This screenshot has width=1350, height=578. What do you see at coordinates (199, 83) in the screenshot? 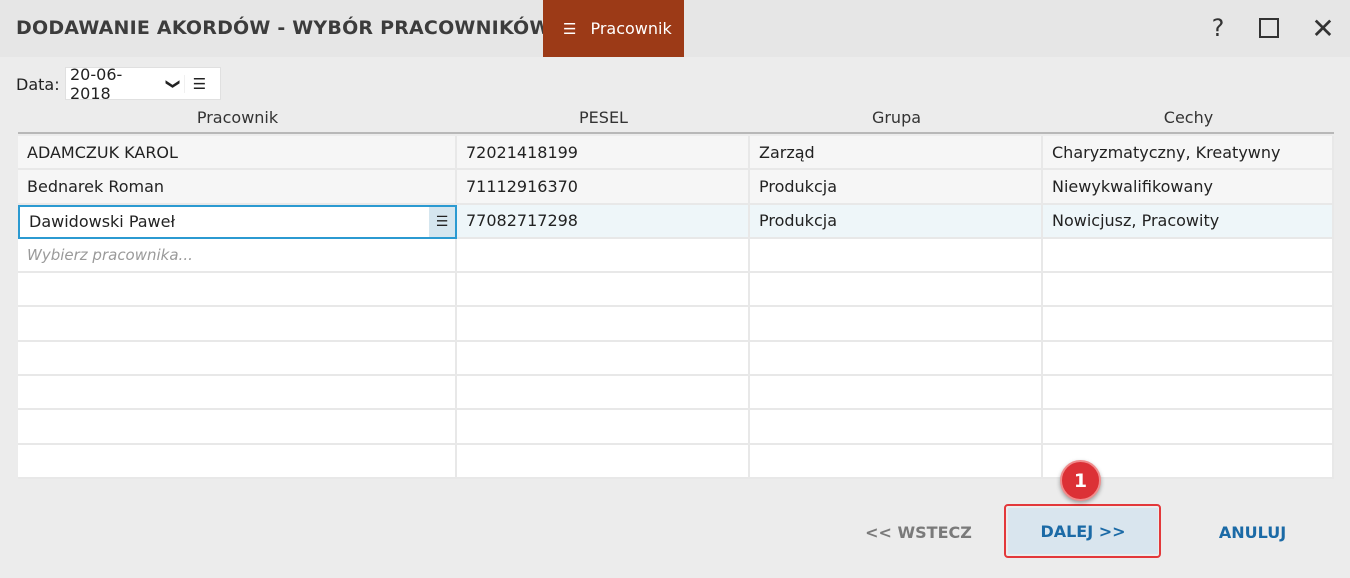
I see `date-menu-icon: ☰` at bounding box center [199, 83].